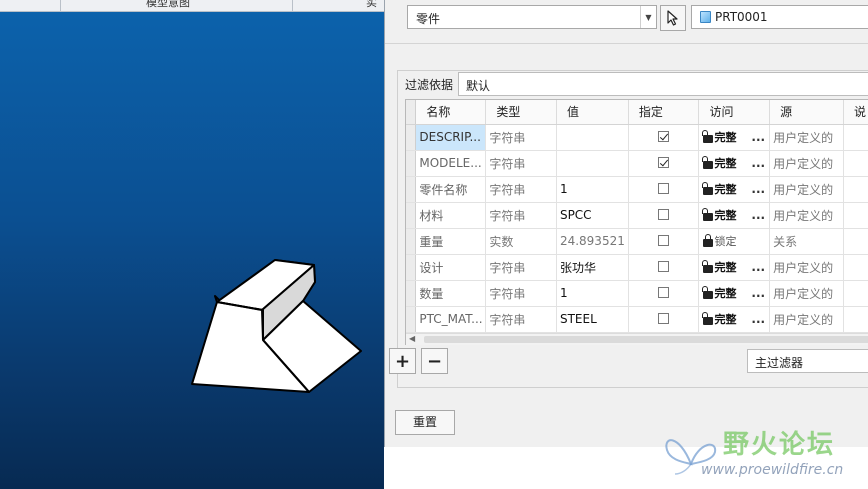  Describe the element at coordinates (806, 241) in the screenshot. I see `param-source-cell: 关系` at that location.